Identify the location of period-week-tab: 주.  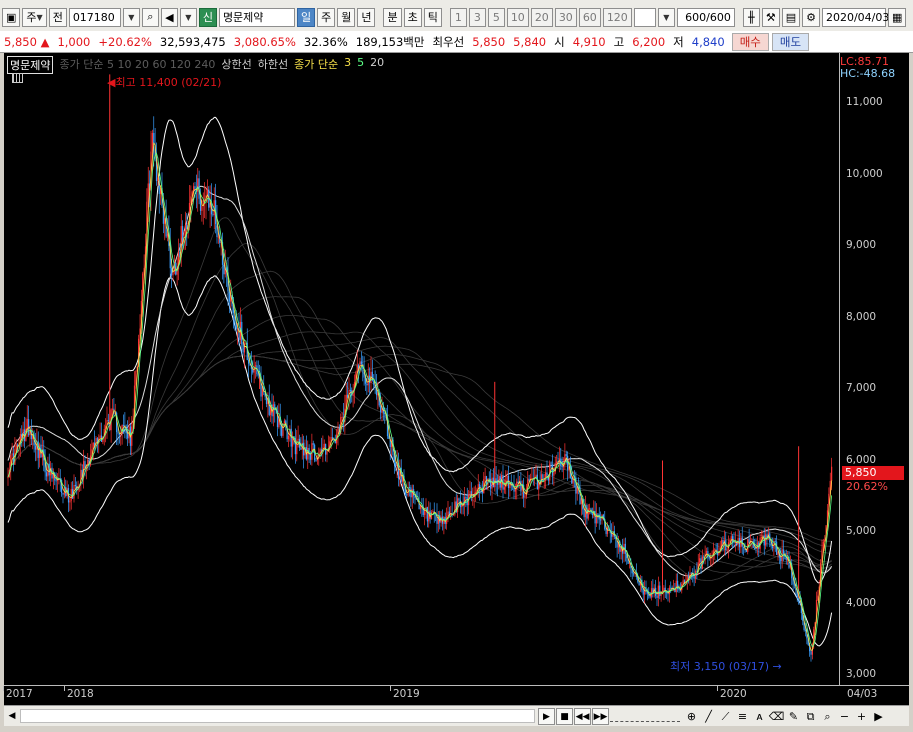
(326, 17).